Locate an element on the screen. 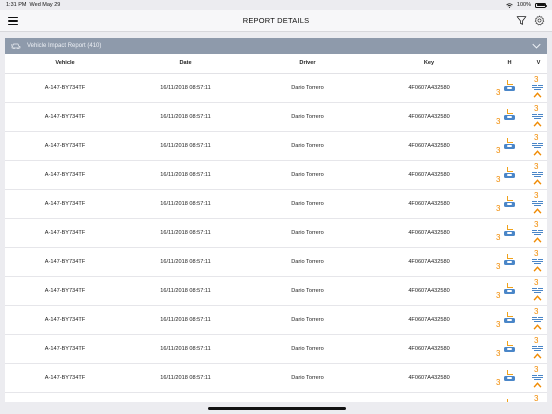 The width and height of the screenshot is (552, 414). filter-icon is located at coordinates (521, 20).